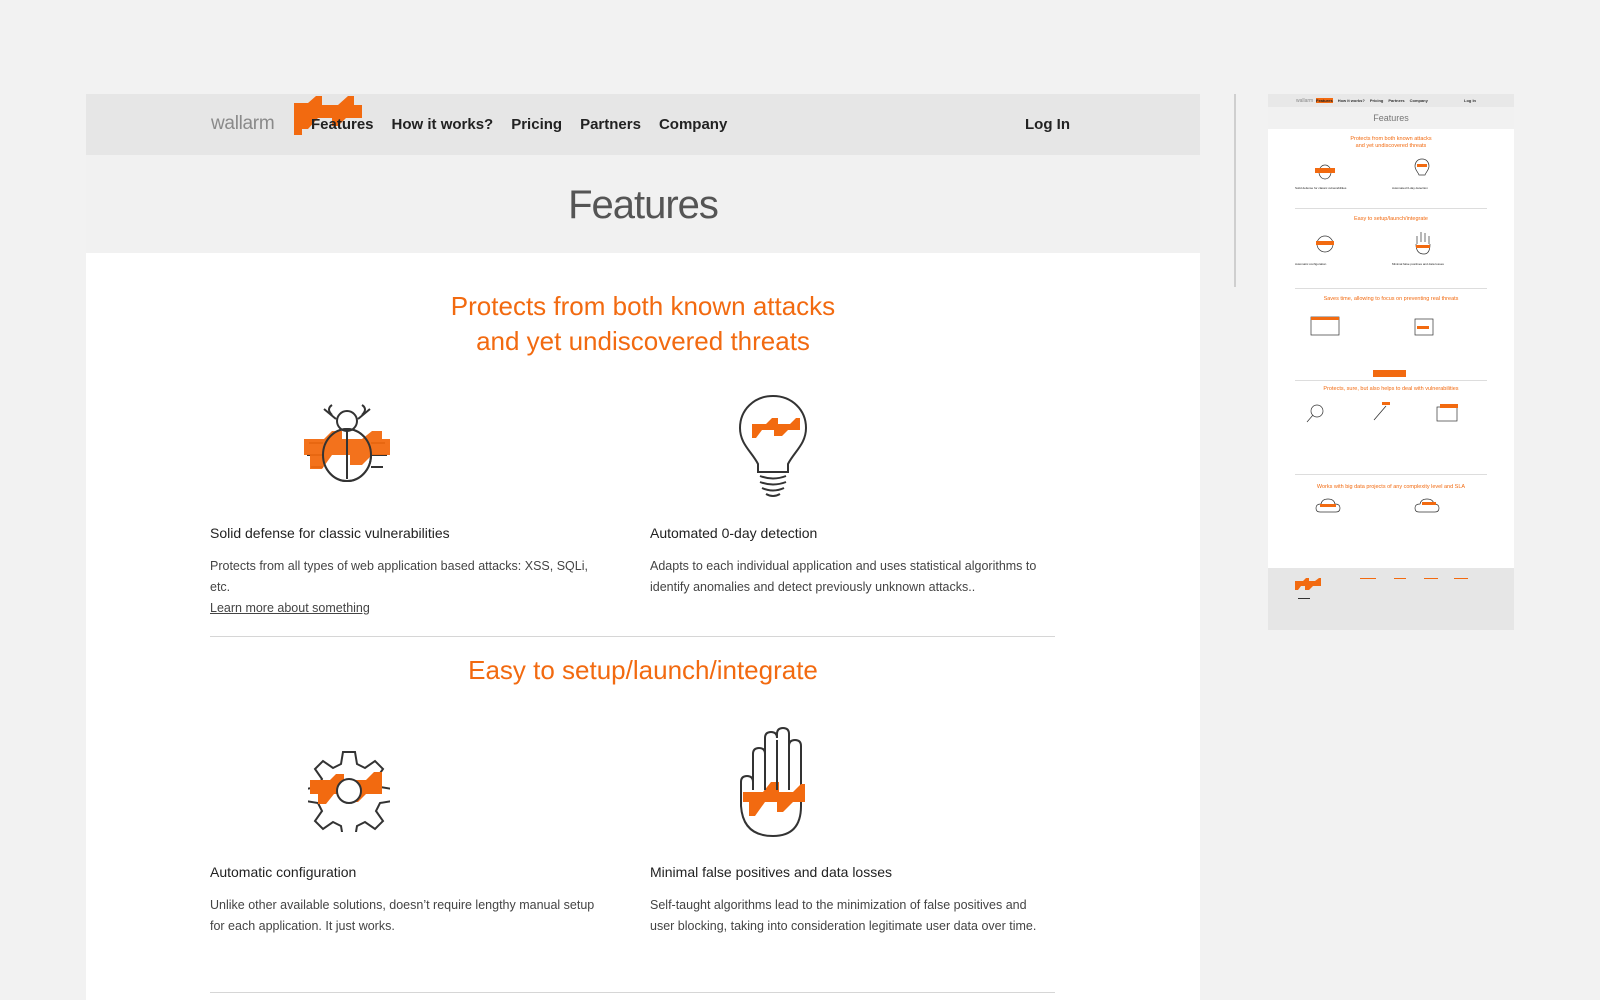 This screenshot has width=1600, height=1000. What do you see at coordinates (1391, 219) in the screenshot?
I see `thumbnail-section-title: Easy to setup/launch/integrate` at bounding box center [1391, 219].